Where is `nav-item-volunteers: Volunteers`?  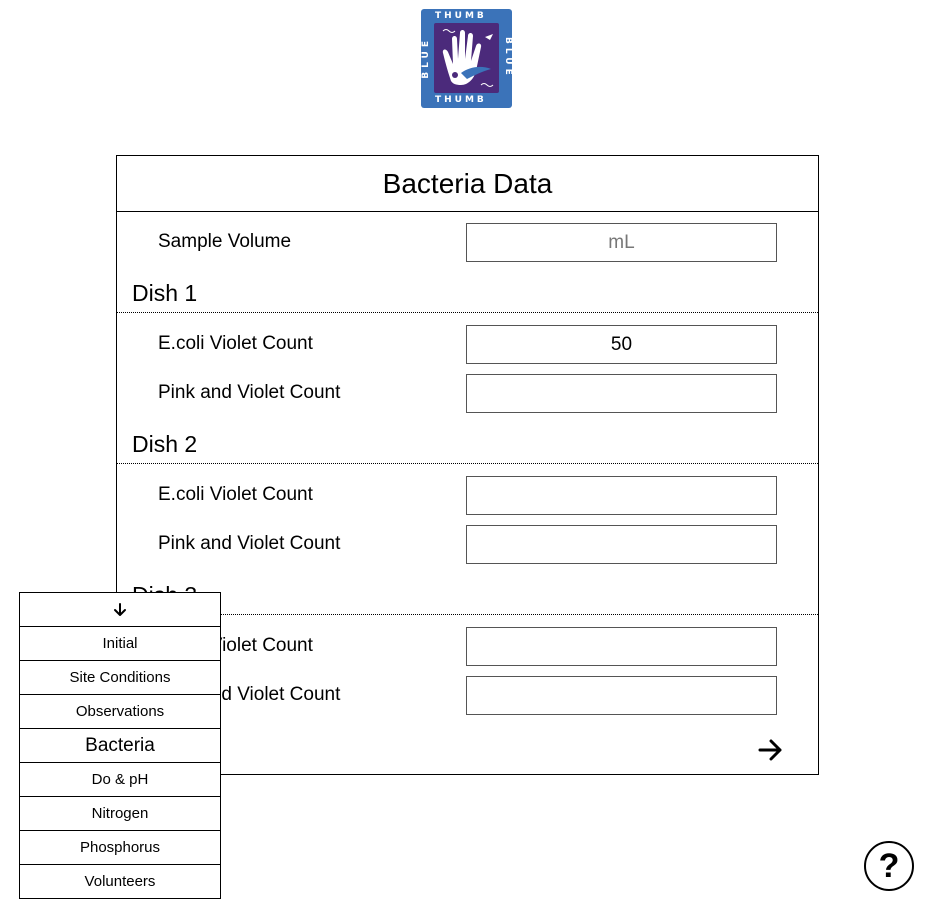
nav-item-volunteers: Volunteers is located at coordinates (120, 881).